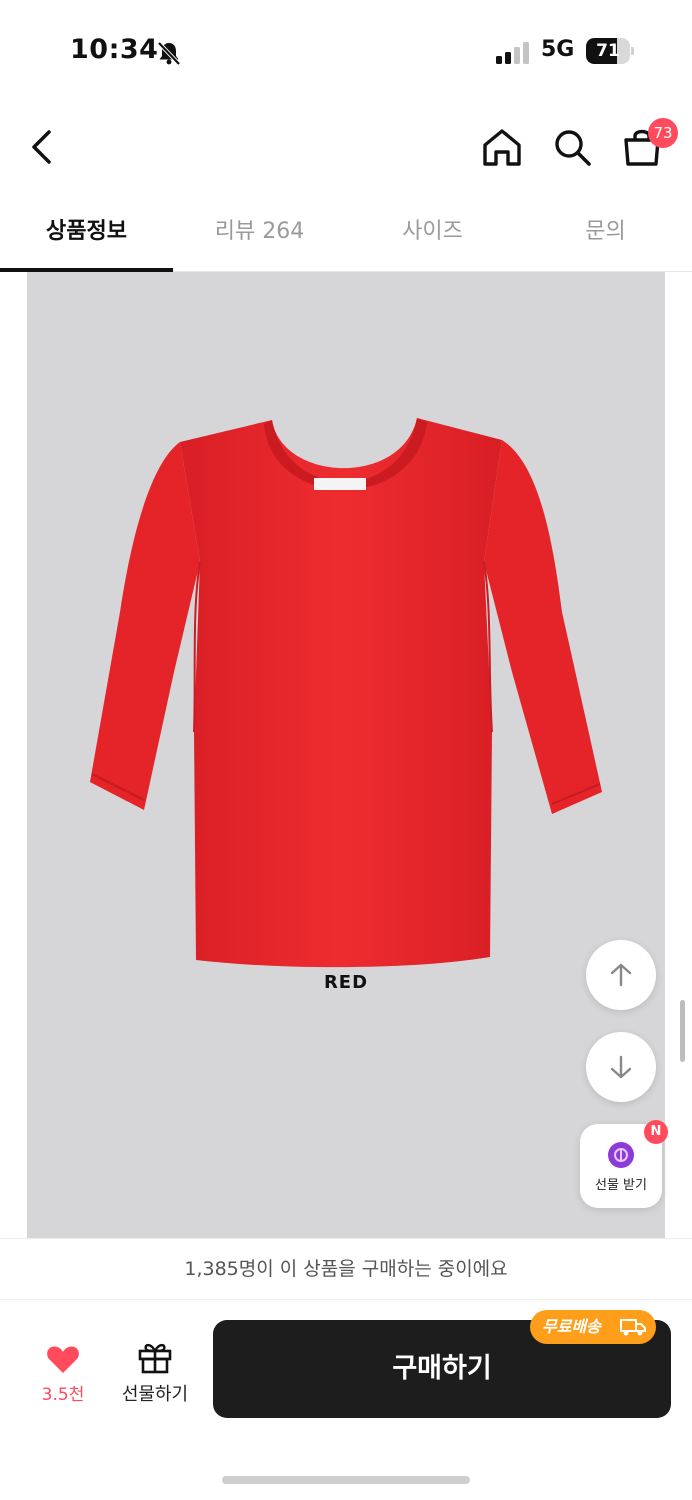  Describe the element at coordinates (621, 1155) in the screenshot. I see `gift-receive-icon` at that location.